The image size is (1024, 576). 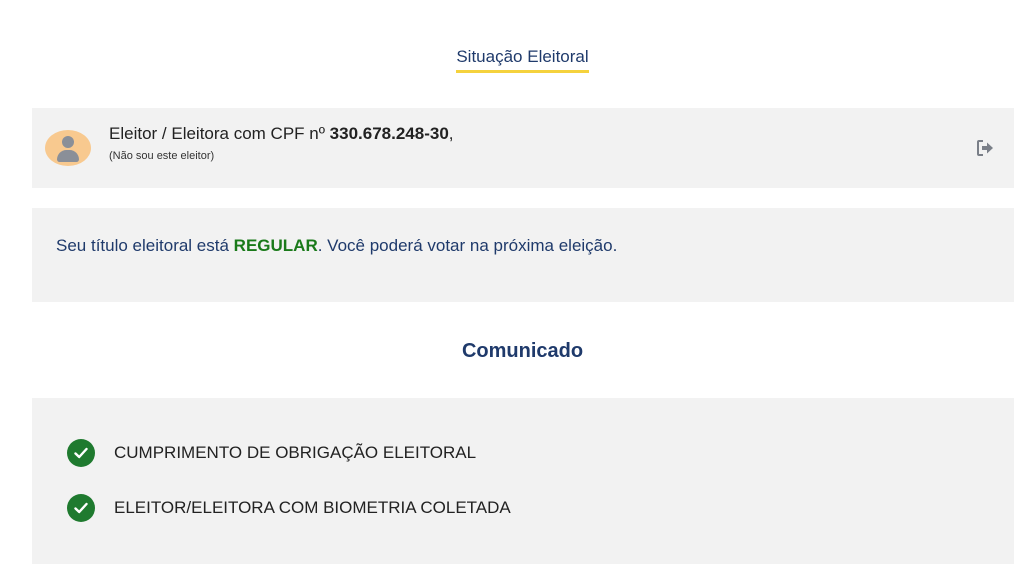 What do you see at coordinates (68, 148) in the screenshot?
I see `user-avatar-icon` at bounding box center [68, 148].